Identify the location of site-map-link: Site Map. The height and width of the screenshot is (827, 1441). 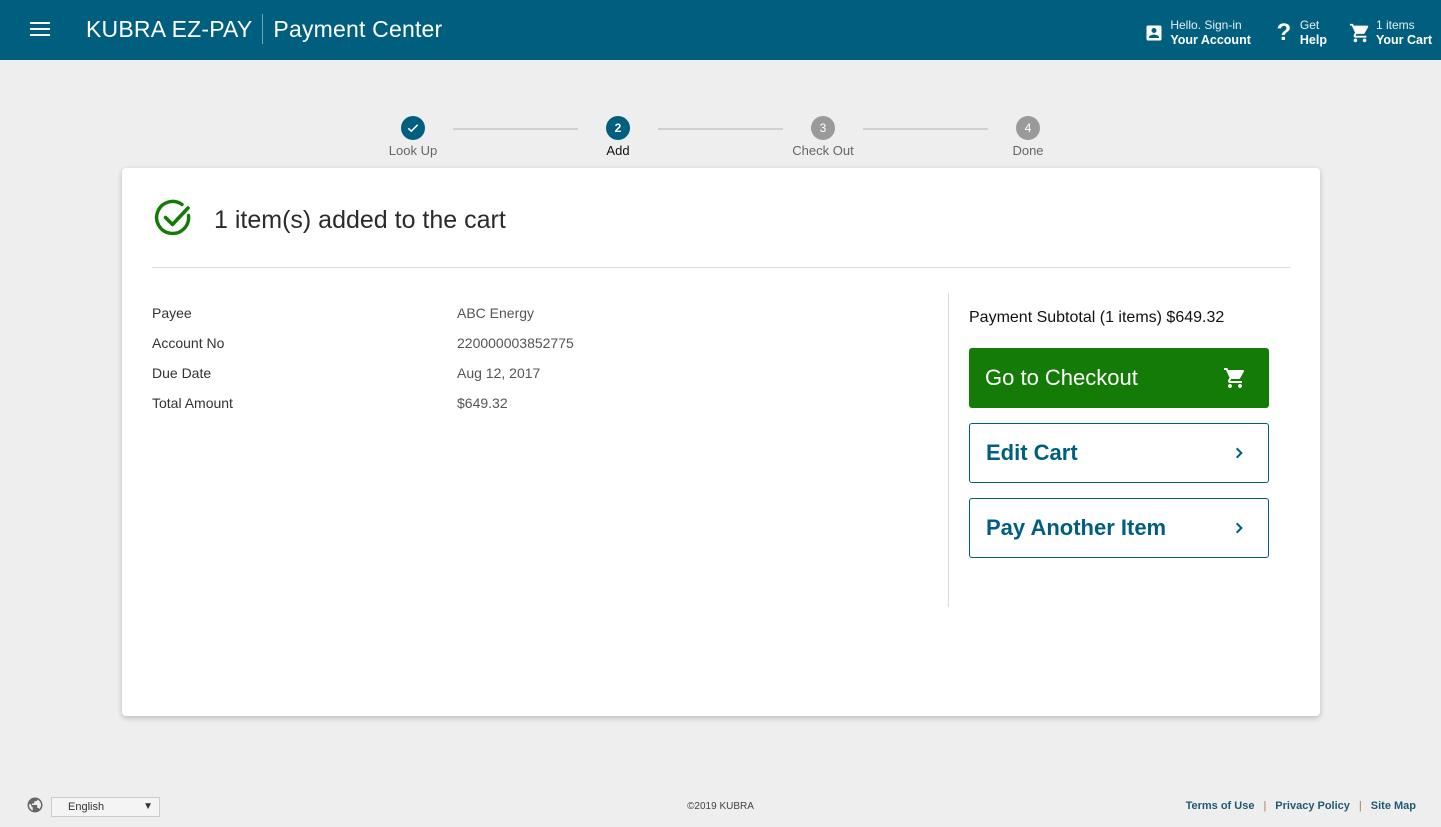
(1393, 806).